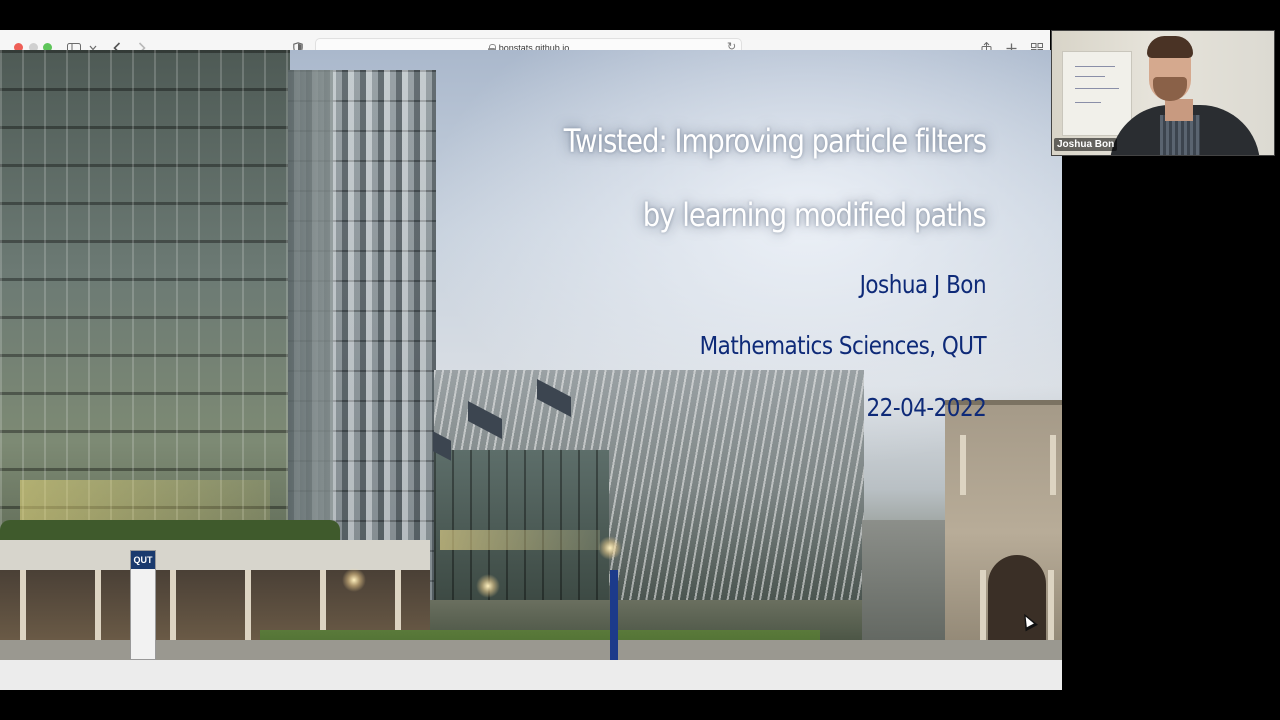 The image size is (1280, 720). What do you see at coordinates (923, 284) in the screenshot?
I see `slide-author: Joshua J Bon` at bounding box center [923, 284].